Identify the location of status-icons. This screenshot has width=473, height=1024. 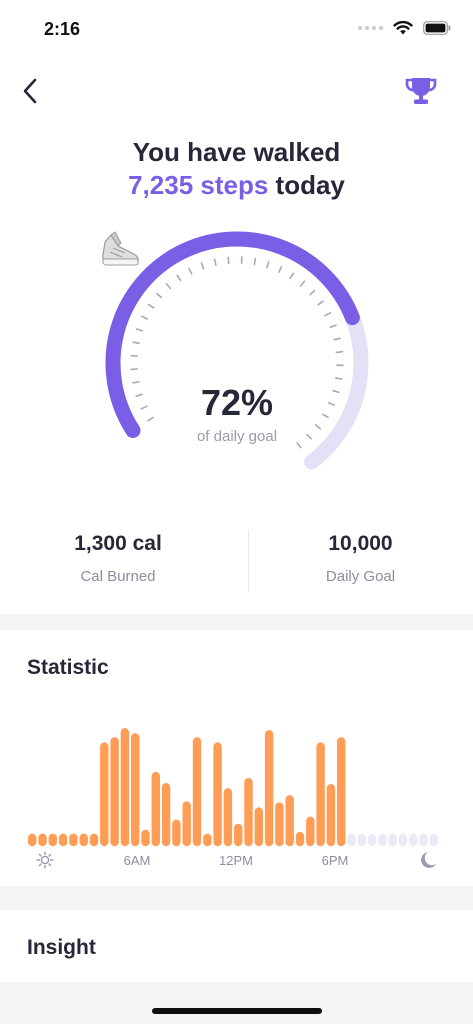
(404, 27).